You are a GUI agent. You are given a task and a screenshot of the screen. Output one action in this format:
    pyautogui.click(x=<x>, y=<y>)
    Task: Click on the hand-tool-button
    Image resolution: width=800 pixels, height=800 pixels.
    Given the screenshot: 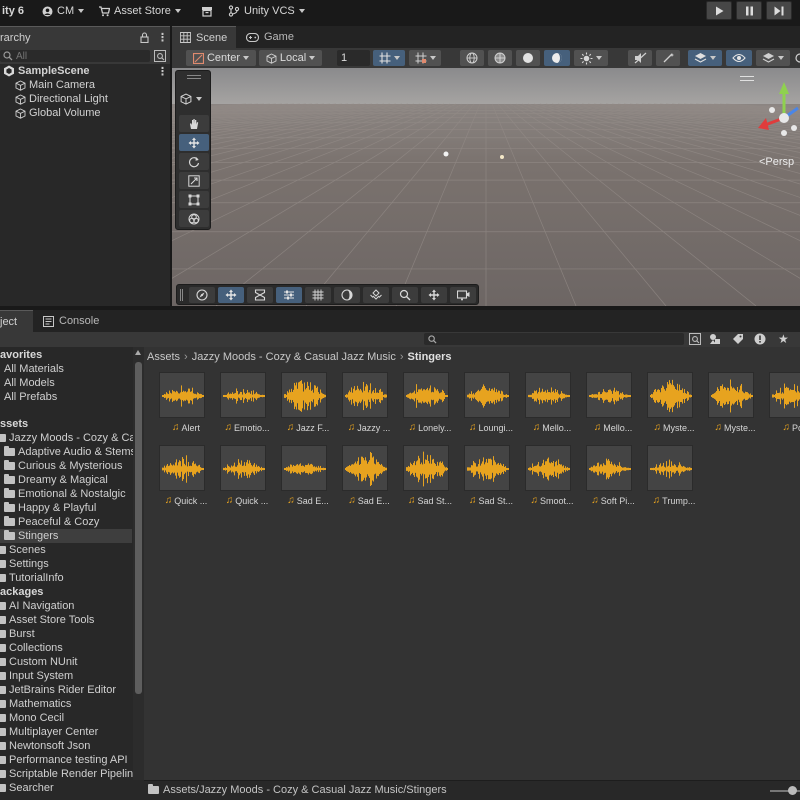 What is the action you would take?
    pyautogui.click(x=194, y=123)
    